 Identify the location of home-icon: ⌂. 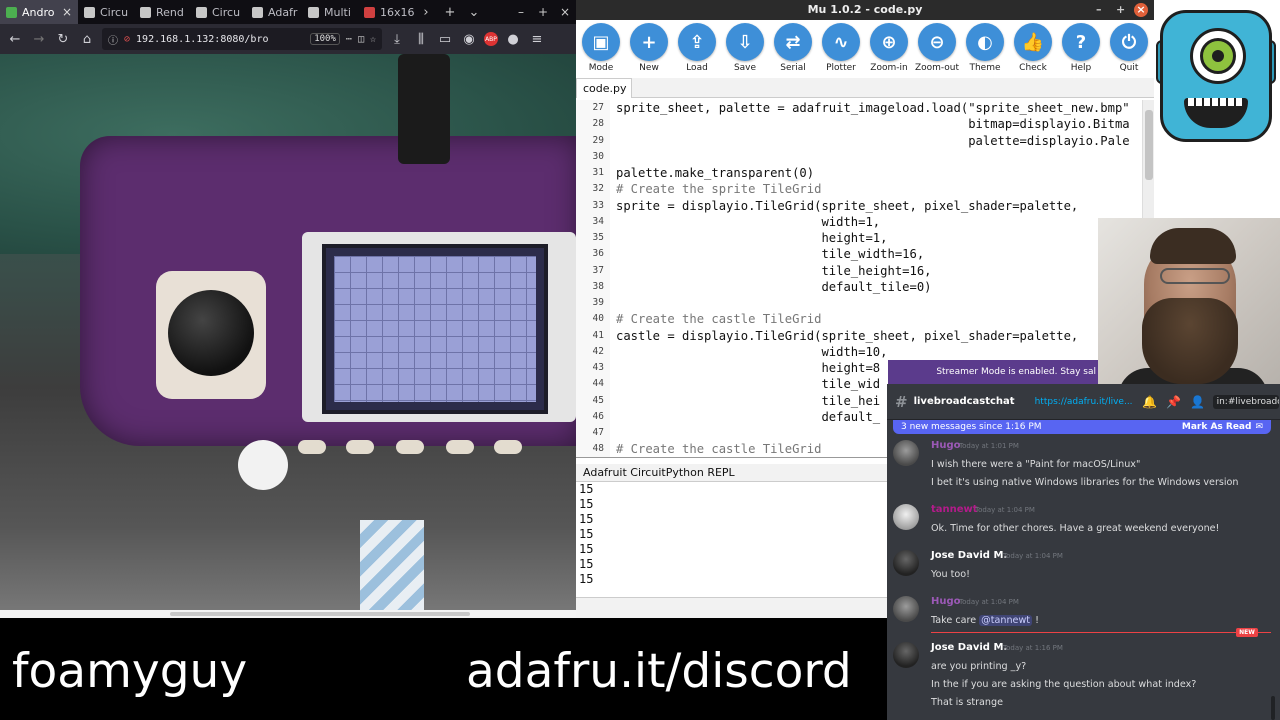
(87, 39).